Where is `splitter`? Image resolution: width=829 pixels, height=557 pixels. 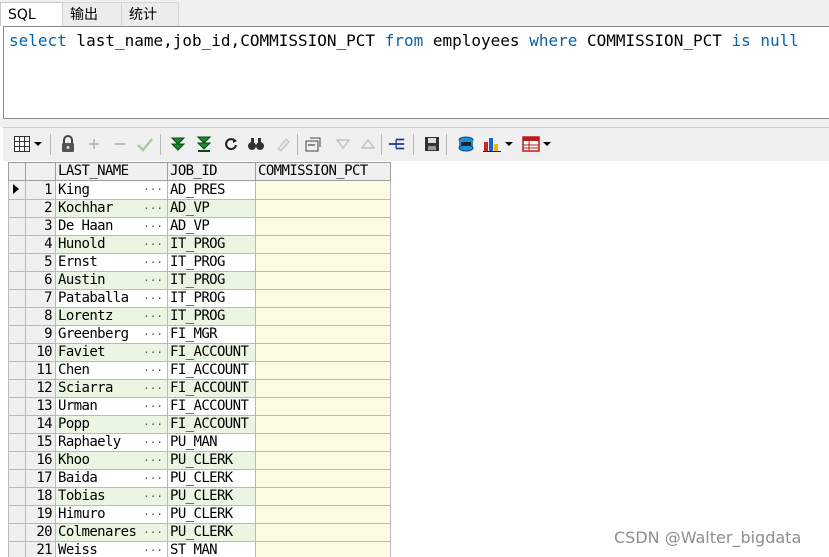
splitter is located at coordinates (414, 123).